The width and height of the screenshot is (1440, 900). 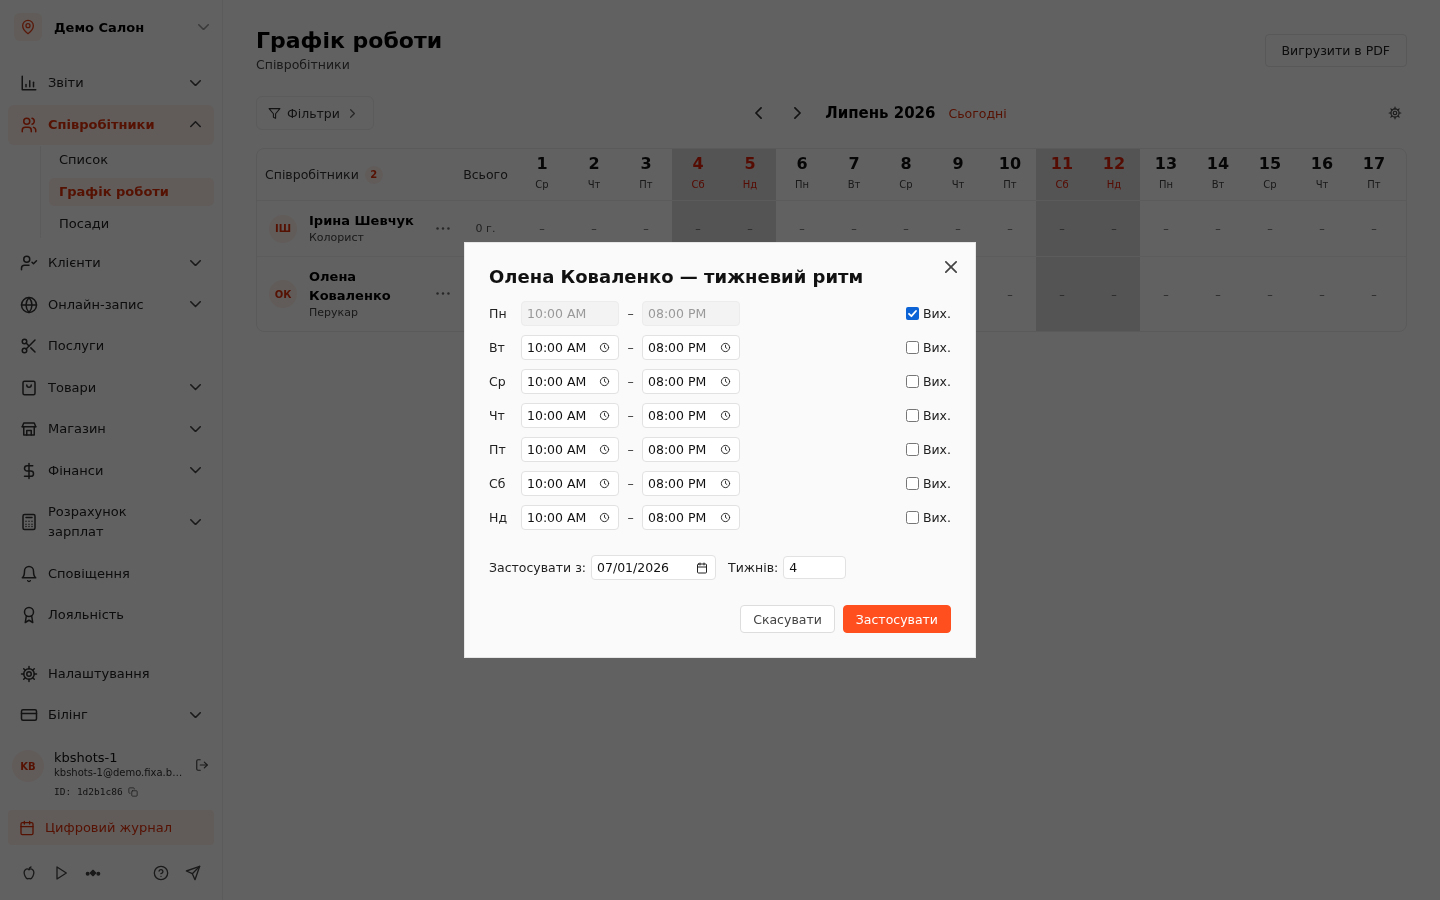 I want to click on sidebar-item: Співробітники, so click(x=111, y=124).